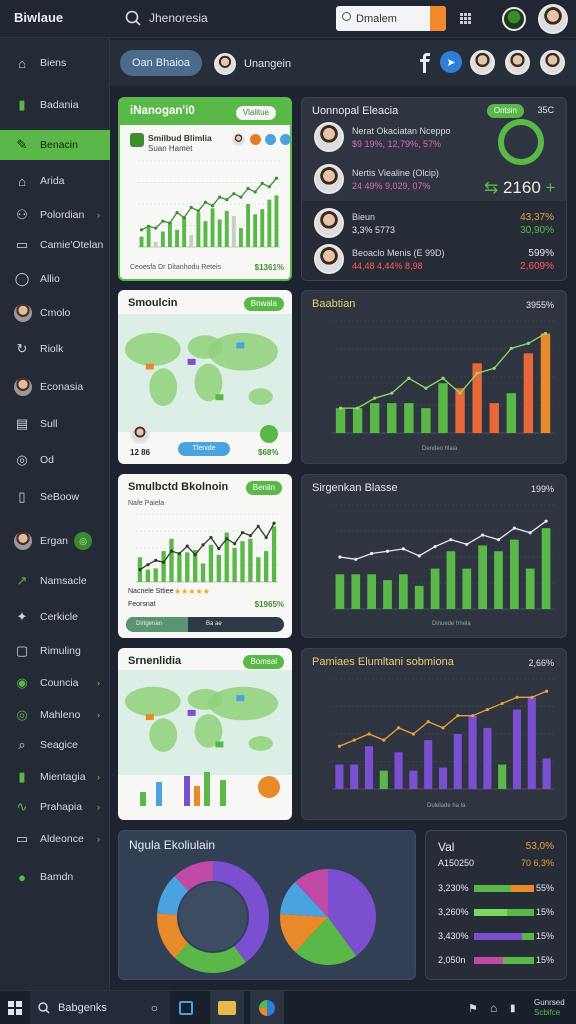  I want to click on sidebar-item-camie-otelan: ▭ Camie'Otelan, so click(55, 245).